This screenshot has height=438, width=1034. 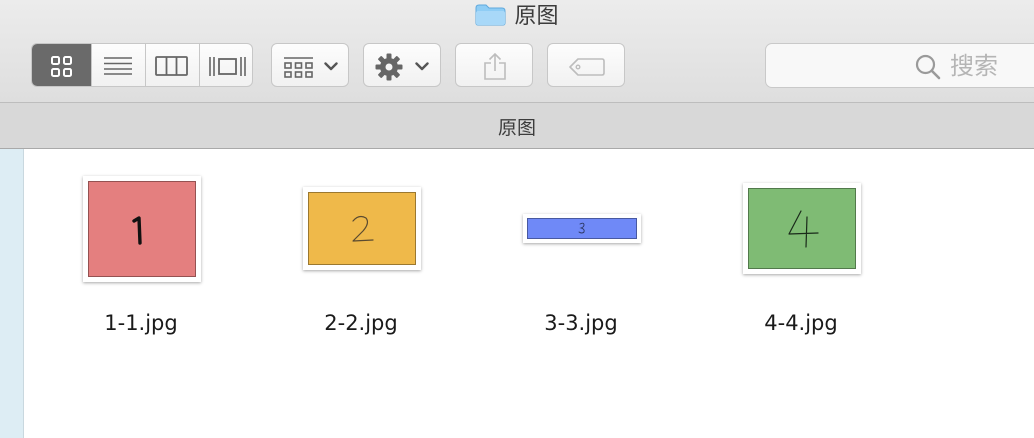 I want to click on search-input: 搜索, so click(x=974, y=66).